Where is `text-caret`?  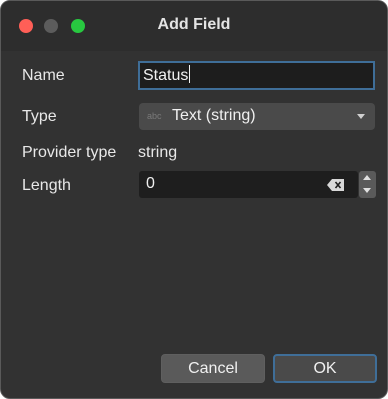
text-caret is located at coordinates (190, 74).